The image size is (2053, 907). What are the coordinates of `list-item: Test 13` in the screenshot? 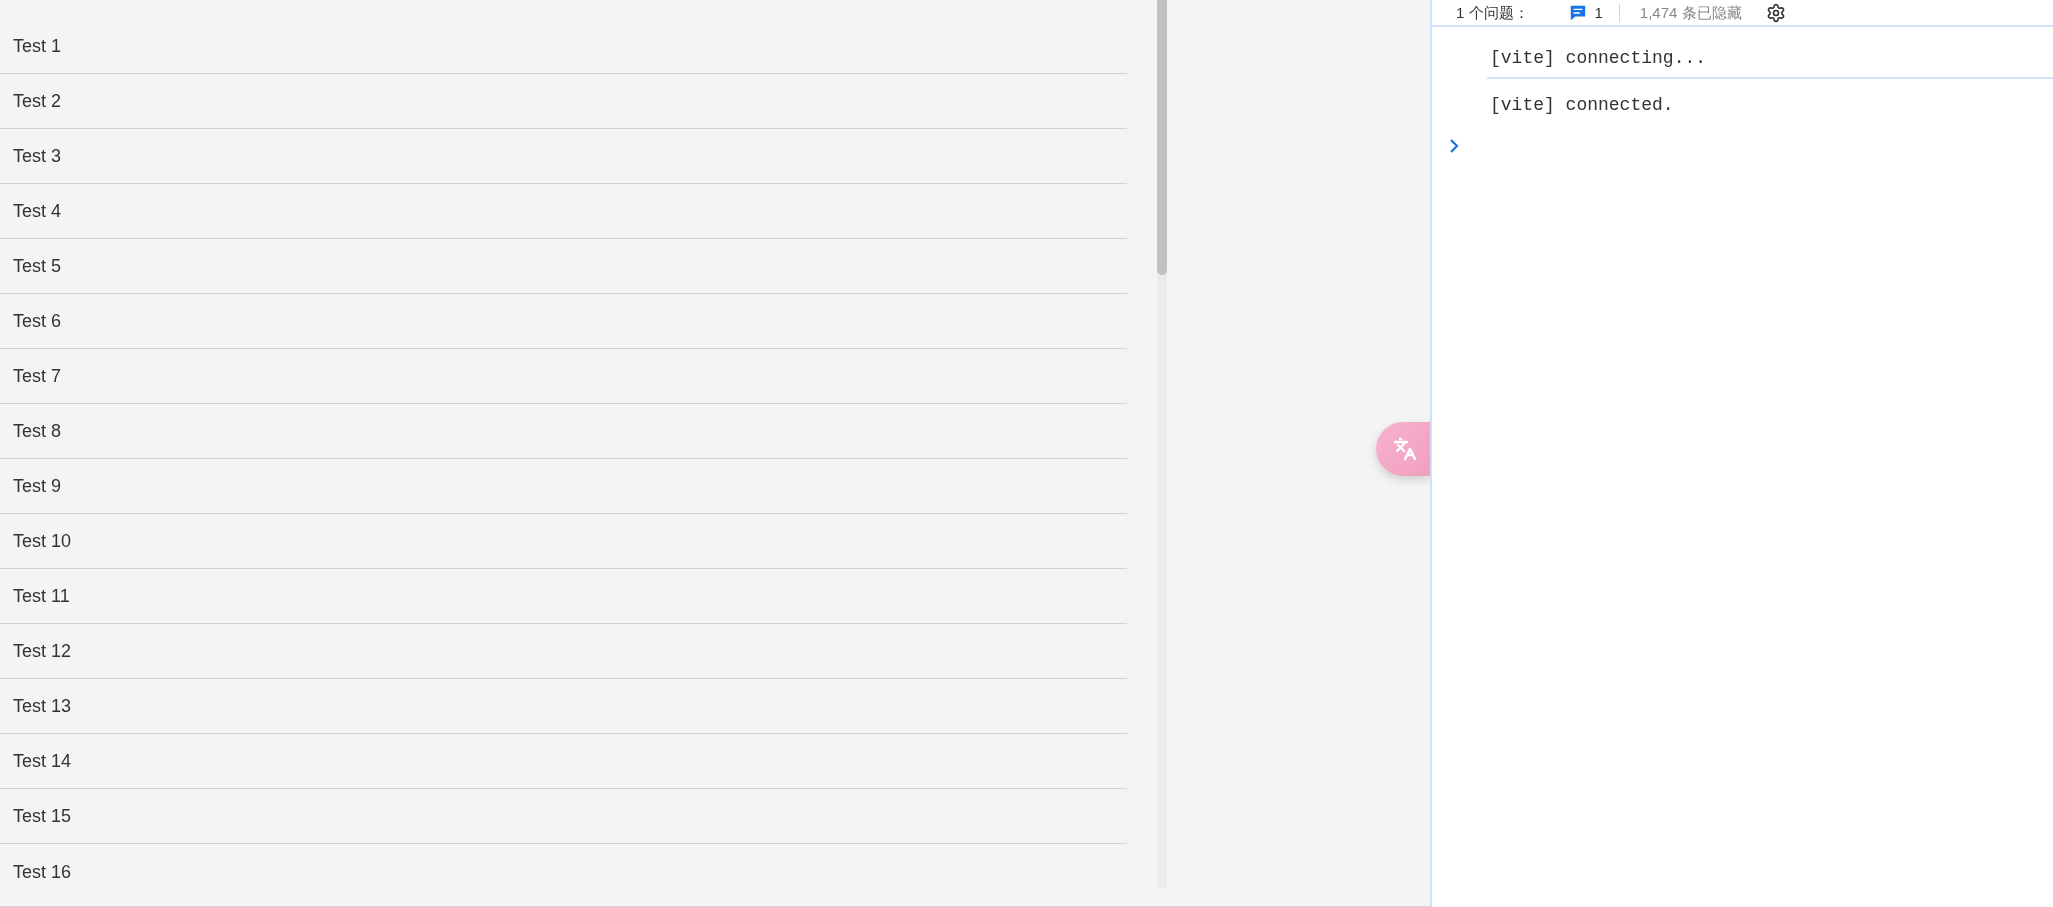 It's located at (42, 706).